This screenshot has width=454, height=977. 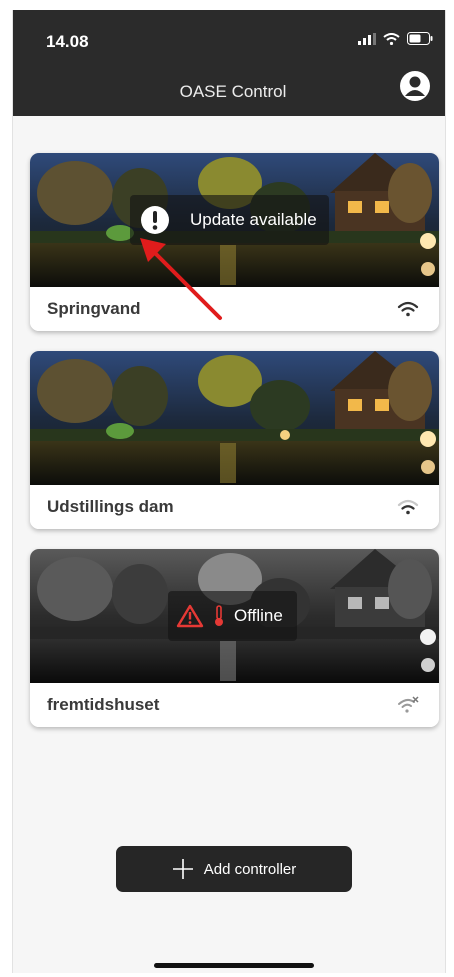 I want to click on add-controller-button: Add controller, so click(x=234, y=869).